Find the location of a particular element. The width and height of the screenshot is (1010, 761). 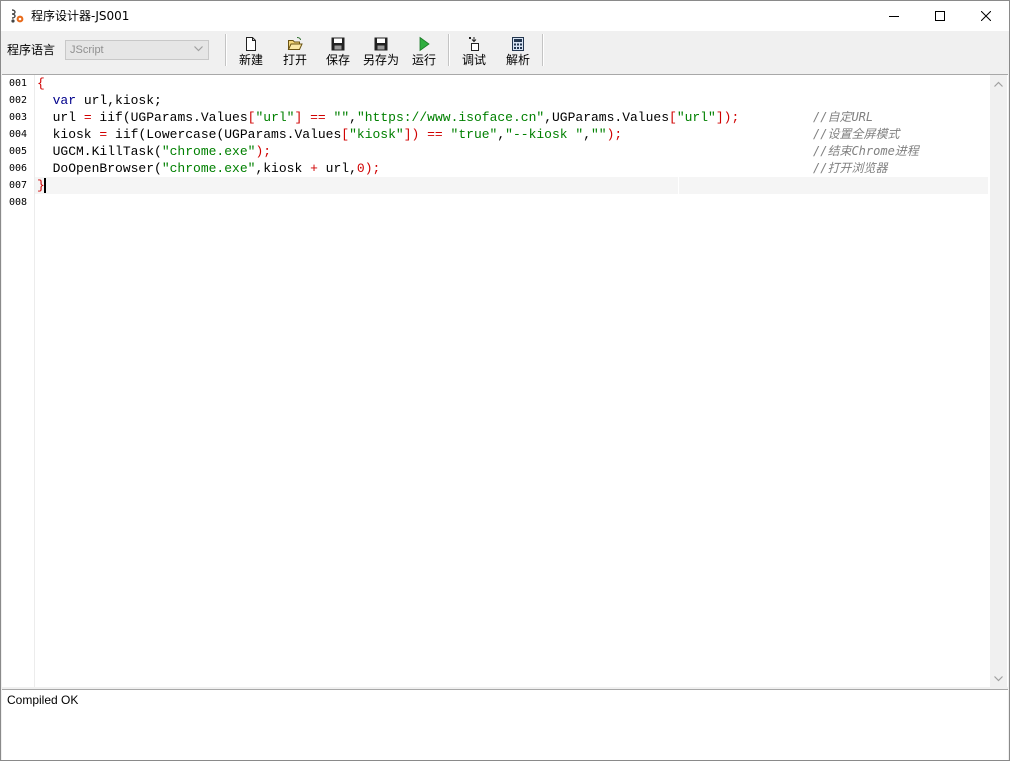

code-token: kiosk is located at coordinates (68, 134).